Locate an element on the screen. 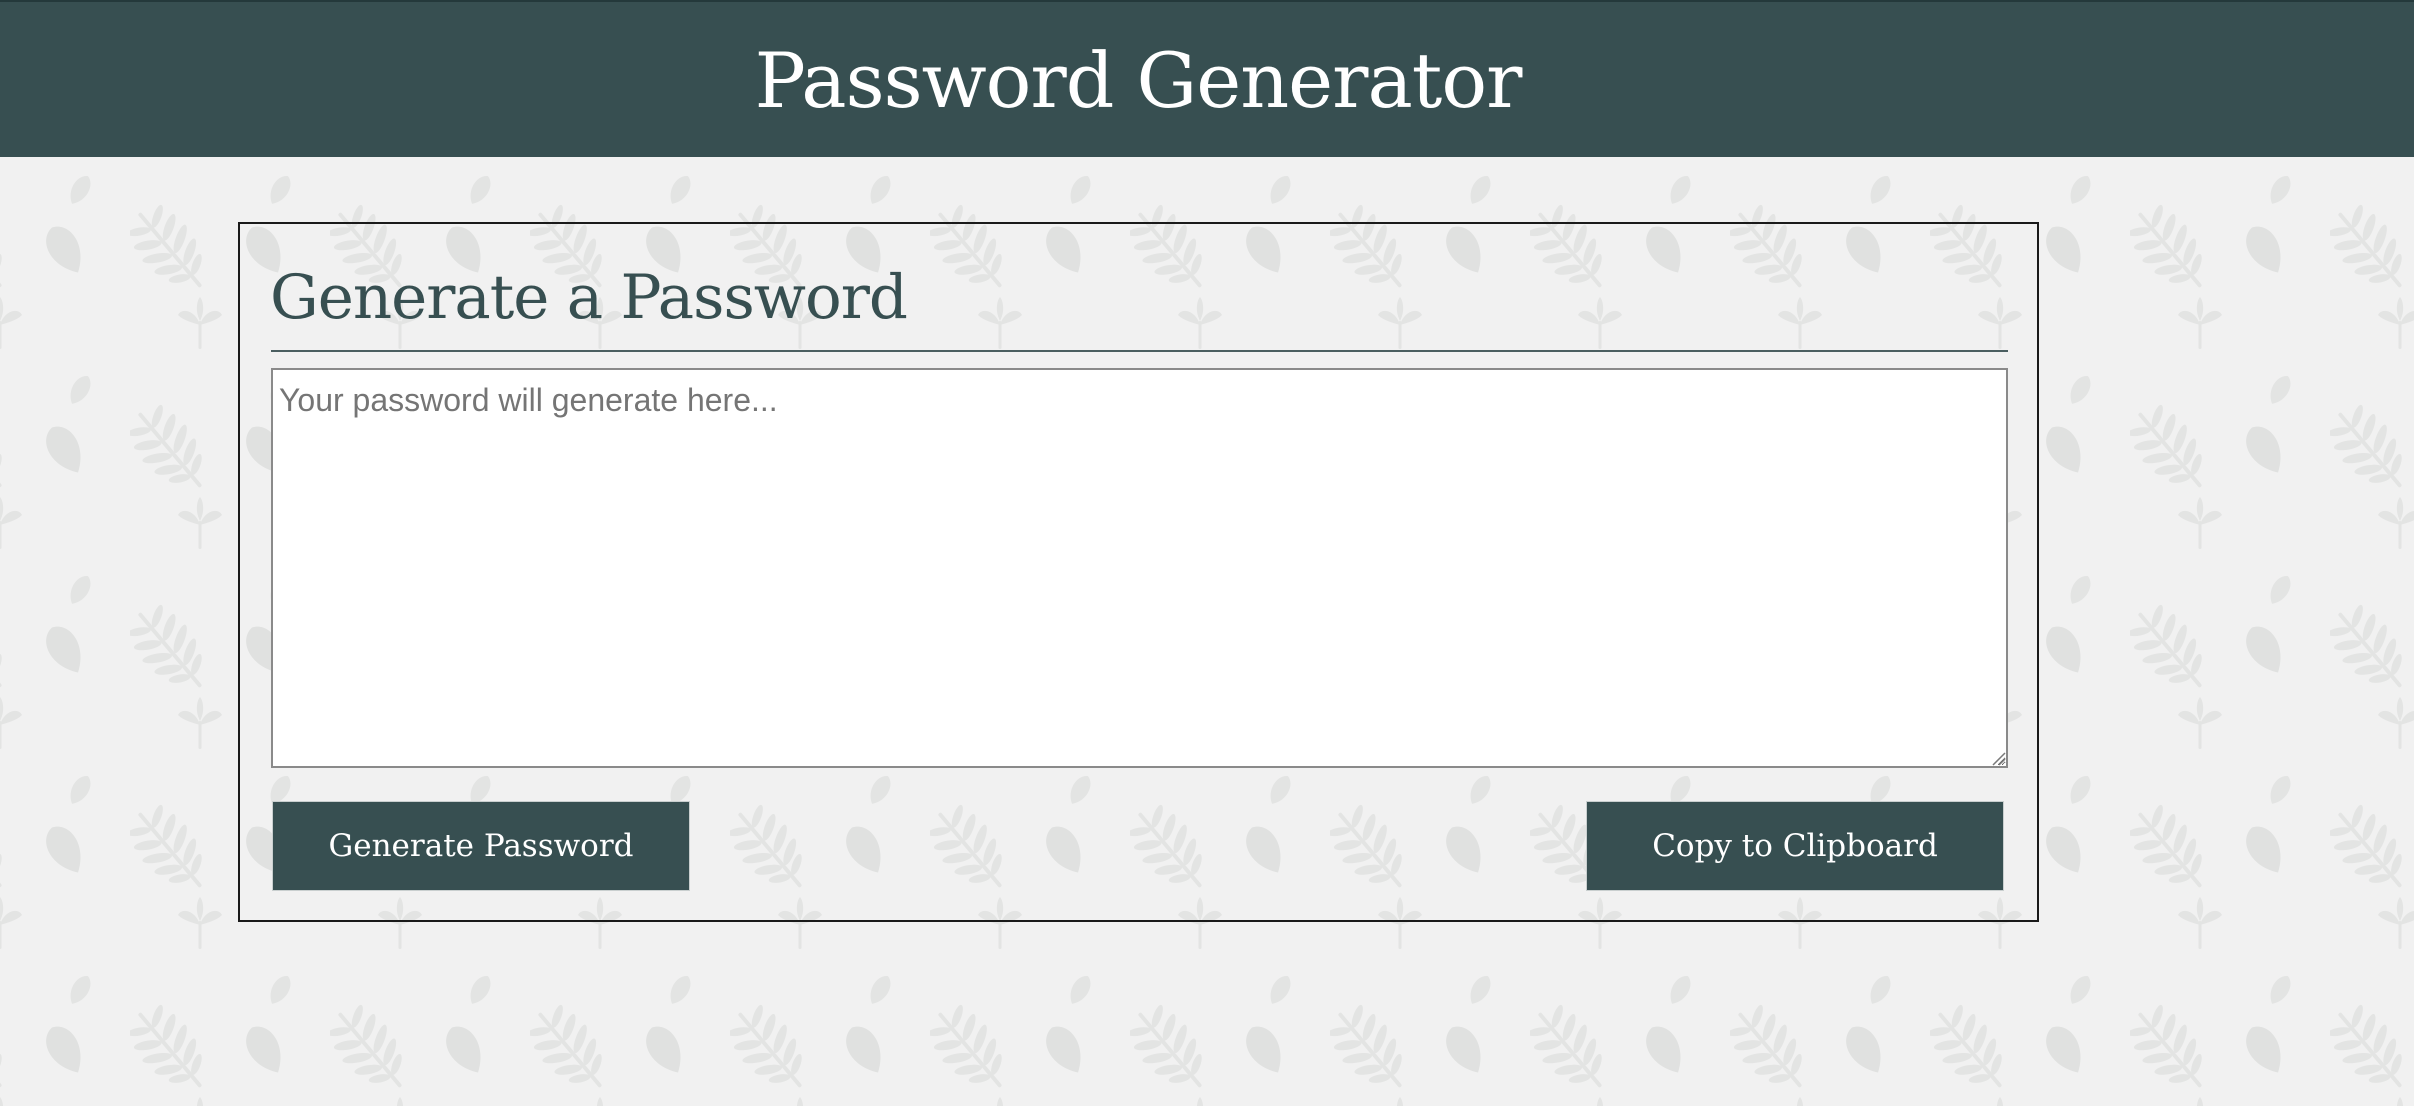 This screenshot has height=1106, width=2414. generate-password-button: Generate Password is located at coordinates (481, 846).